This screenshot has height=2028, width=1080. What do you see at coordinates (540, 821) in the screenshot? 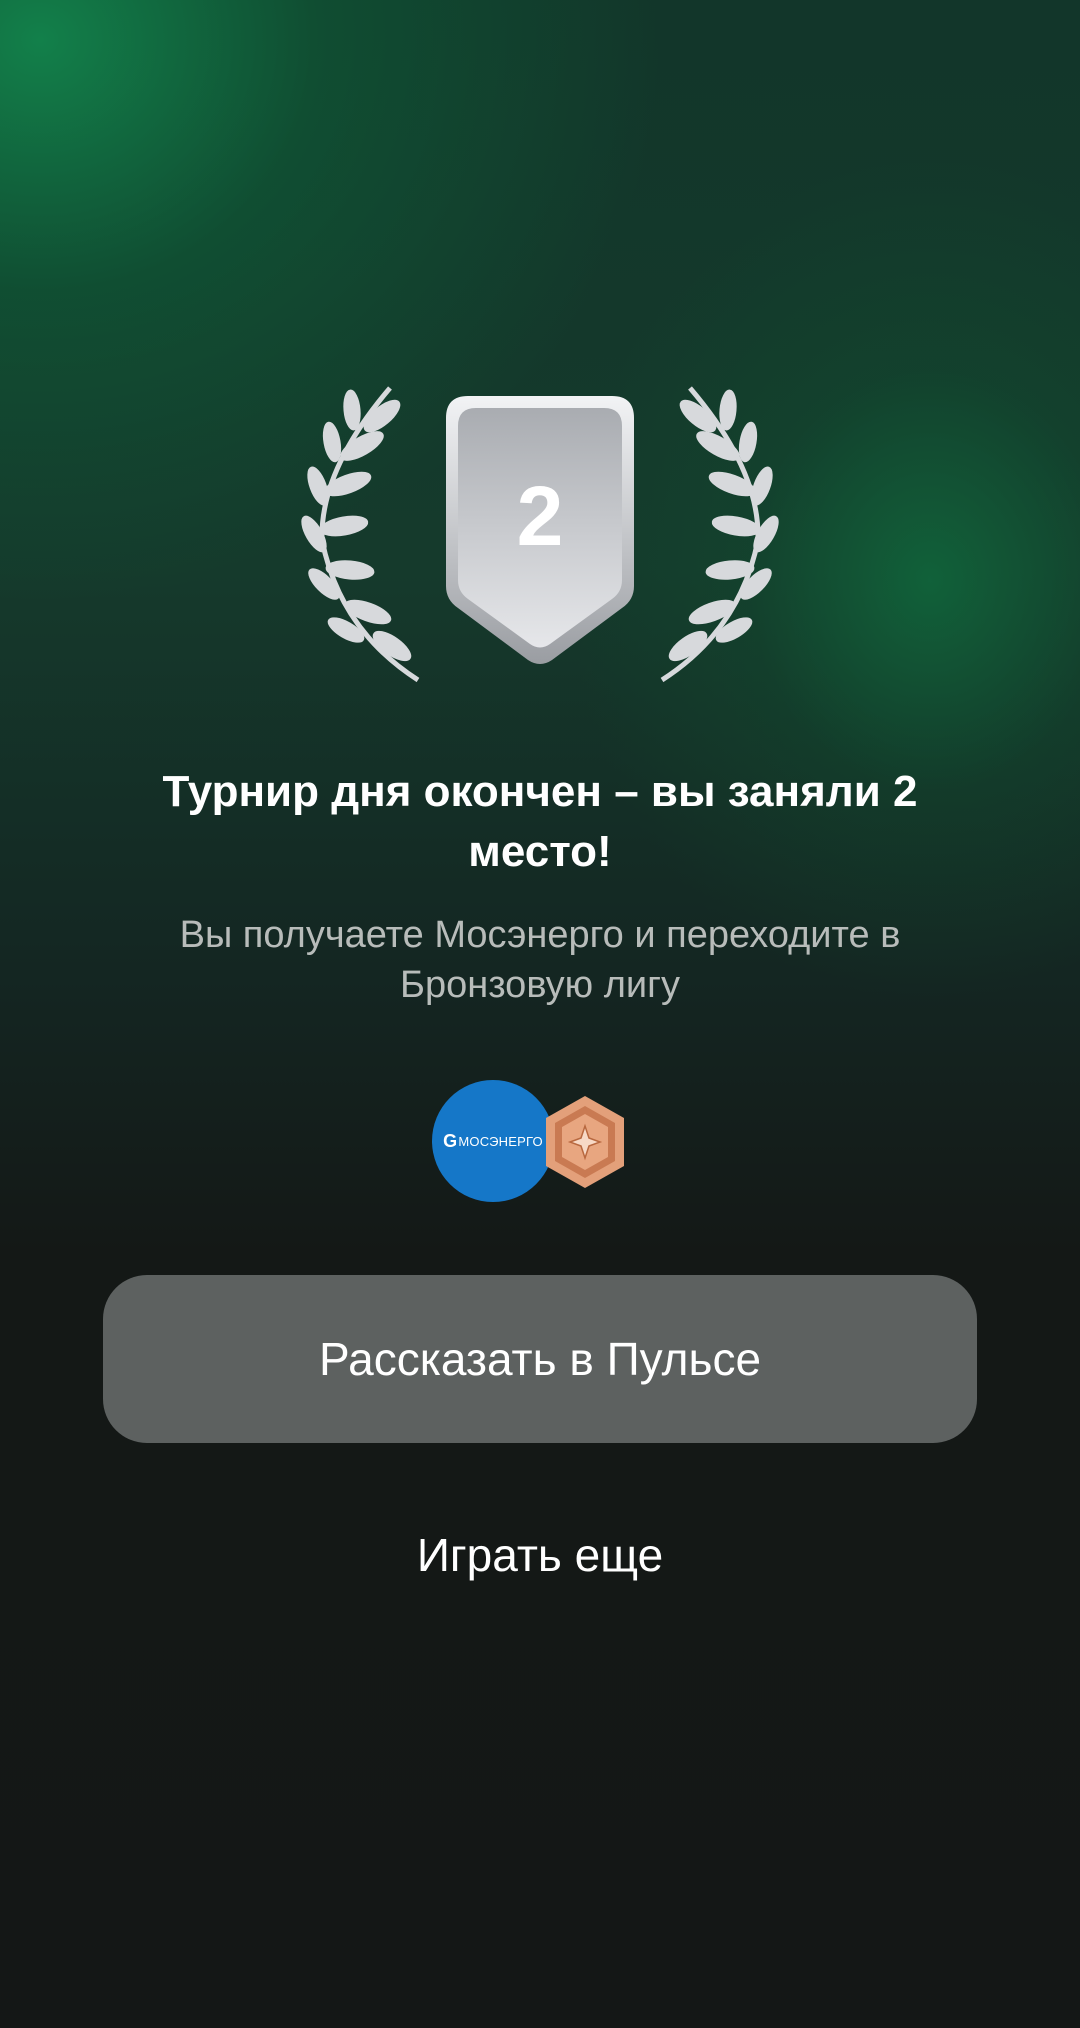
I see `result-title: Турнир дня окончен – вы заняли 2 место!` at bounding box center [540, 821].